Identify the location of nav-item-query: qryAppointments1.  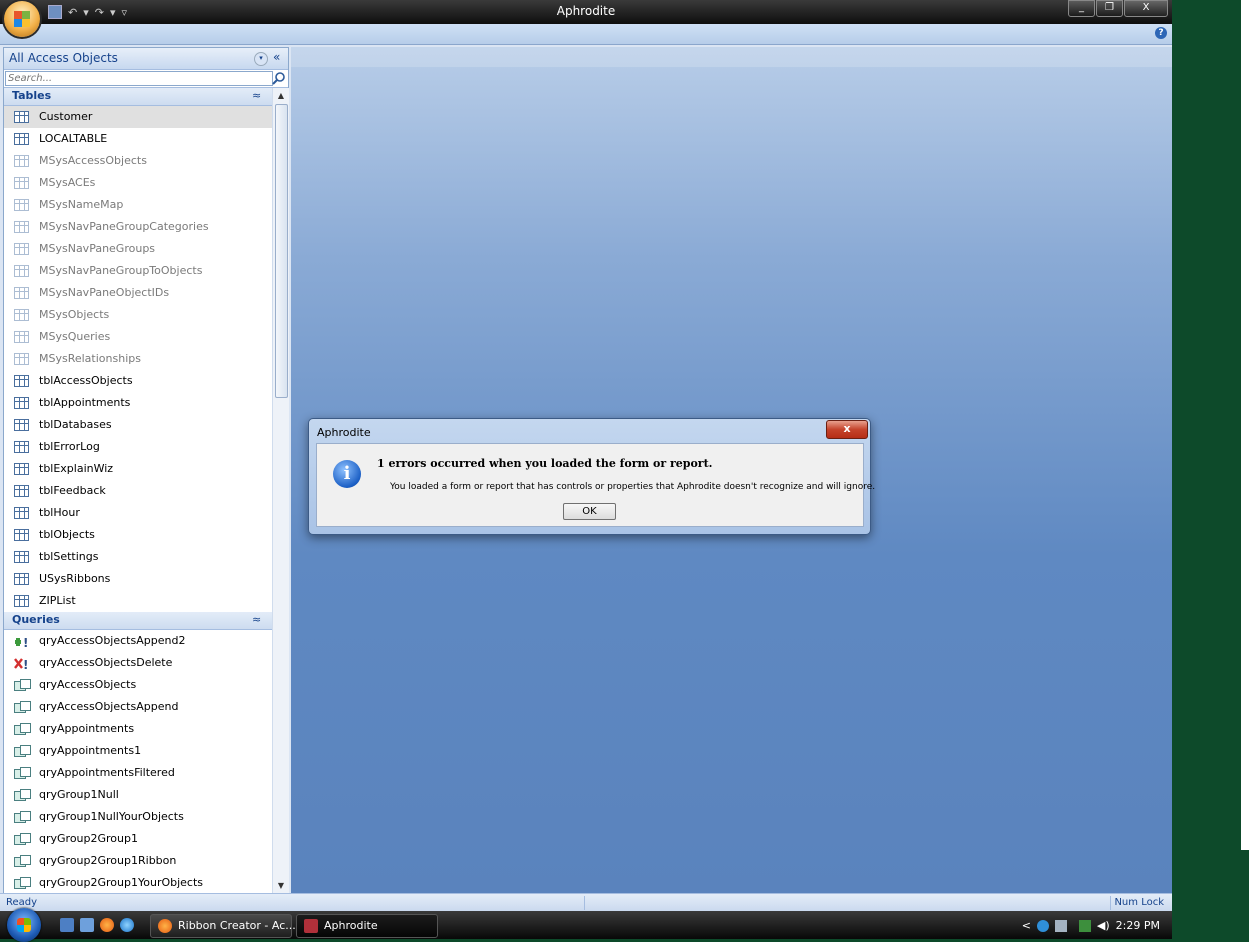
(146, 751).